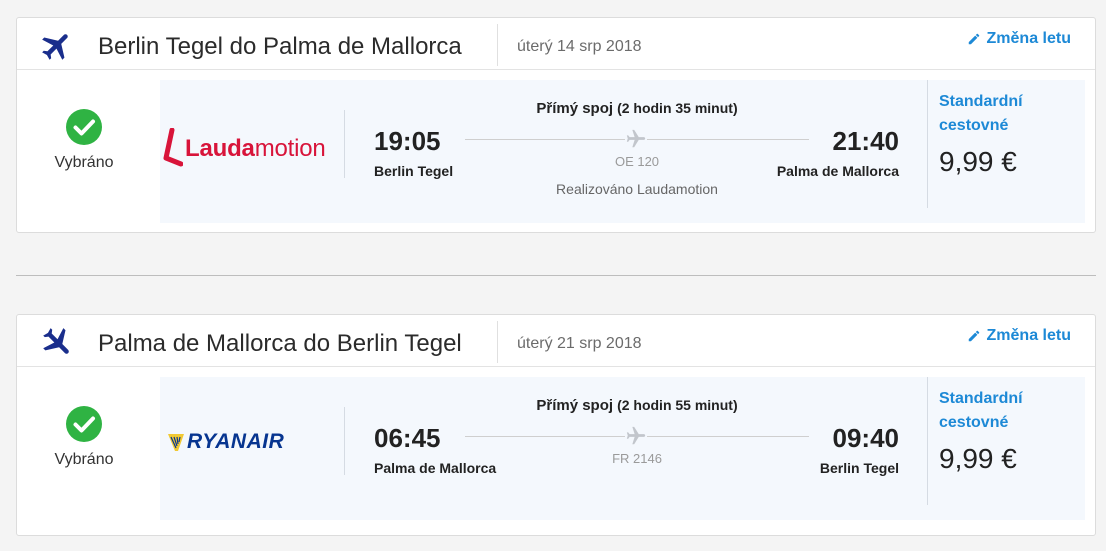 This screenshot has width=1106, height=551. Describe the element at coordinates (637, 161) in the screenshot. I see `flight-number: OE 120` at that location.